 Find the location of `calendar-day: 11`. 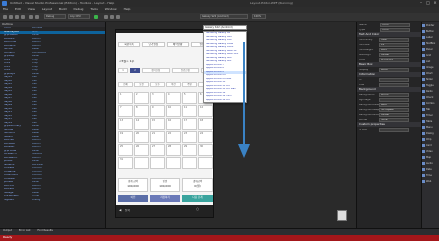

calendar-day: 11 is located at coordinates (189, 111).